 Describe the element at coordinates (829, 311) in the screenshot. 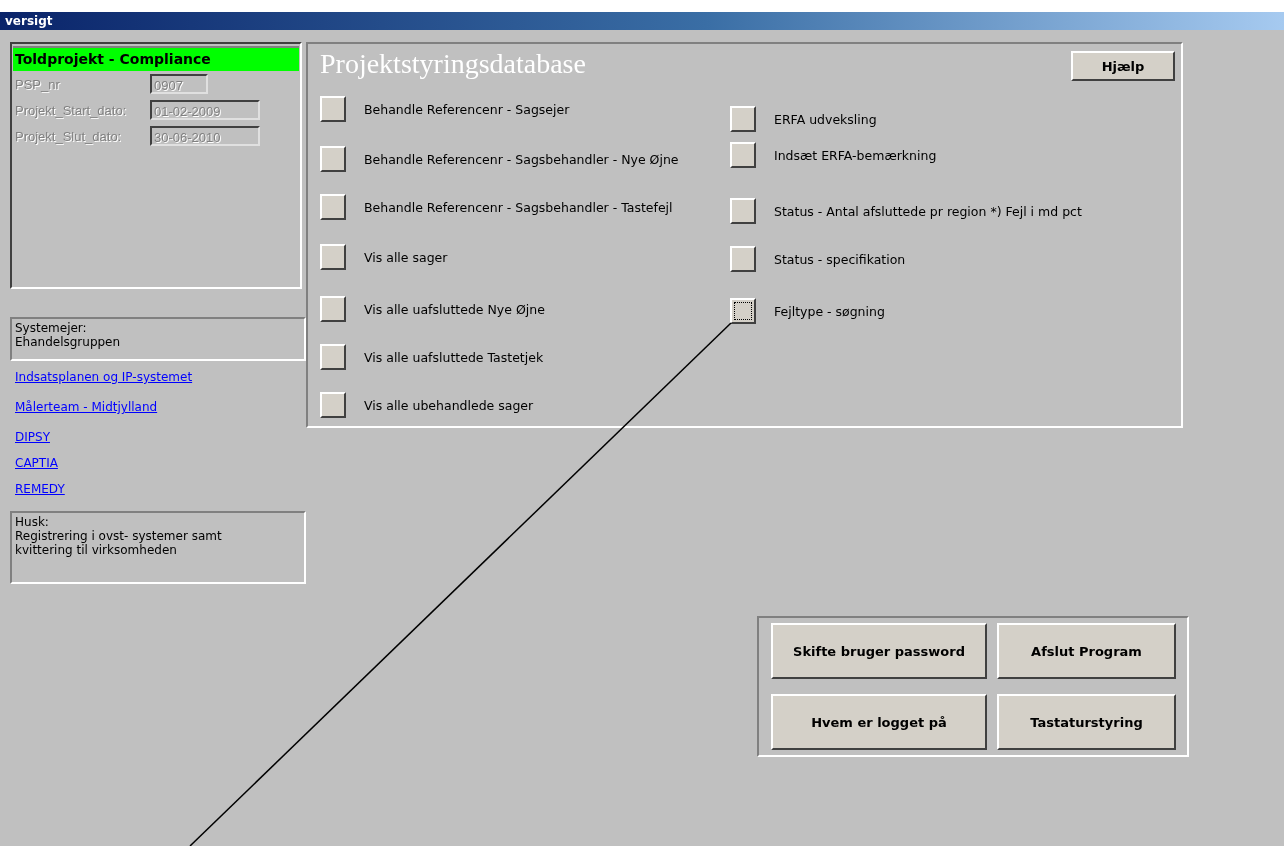

I see `action-label: Fejltype - søgning` at that location.